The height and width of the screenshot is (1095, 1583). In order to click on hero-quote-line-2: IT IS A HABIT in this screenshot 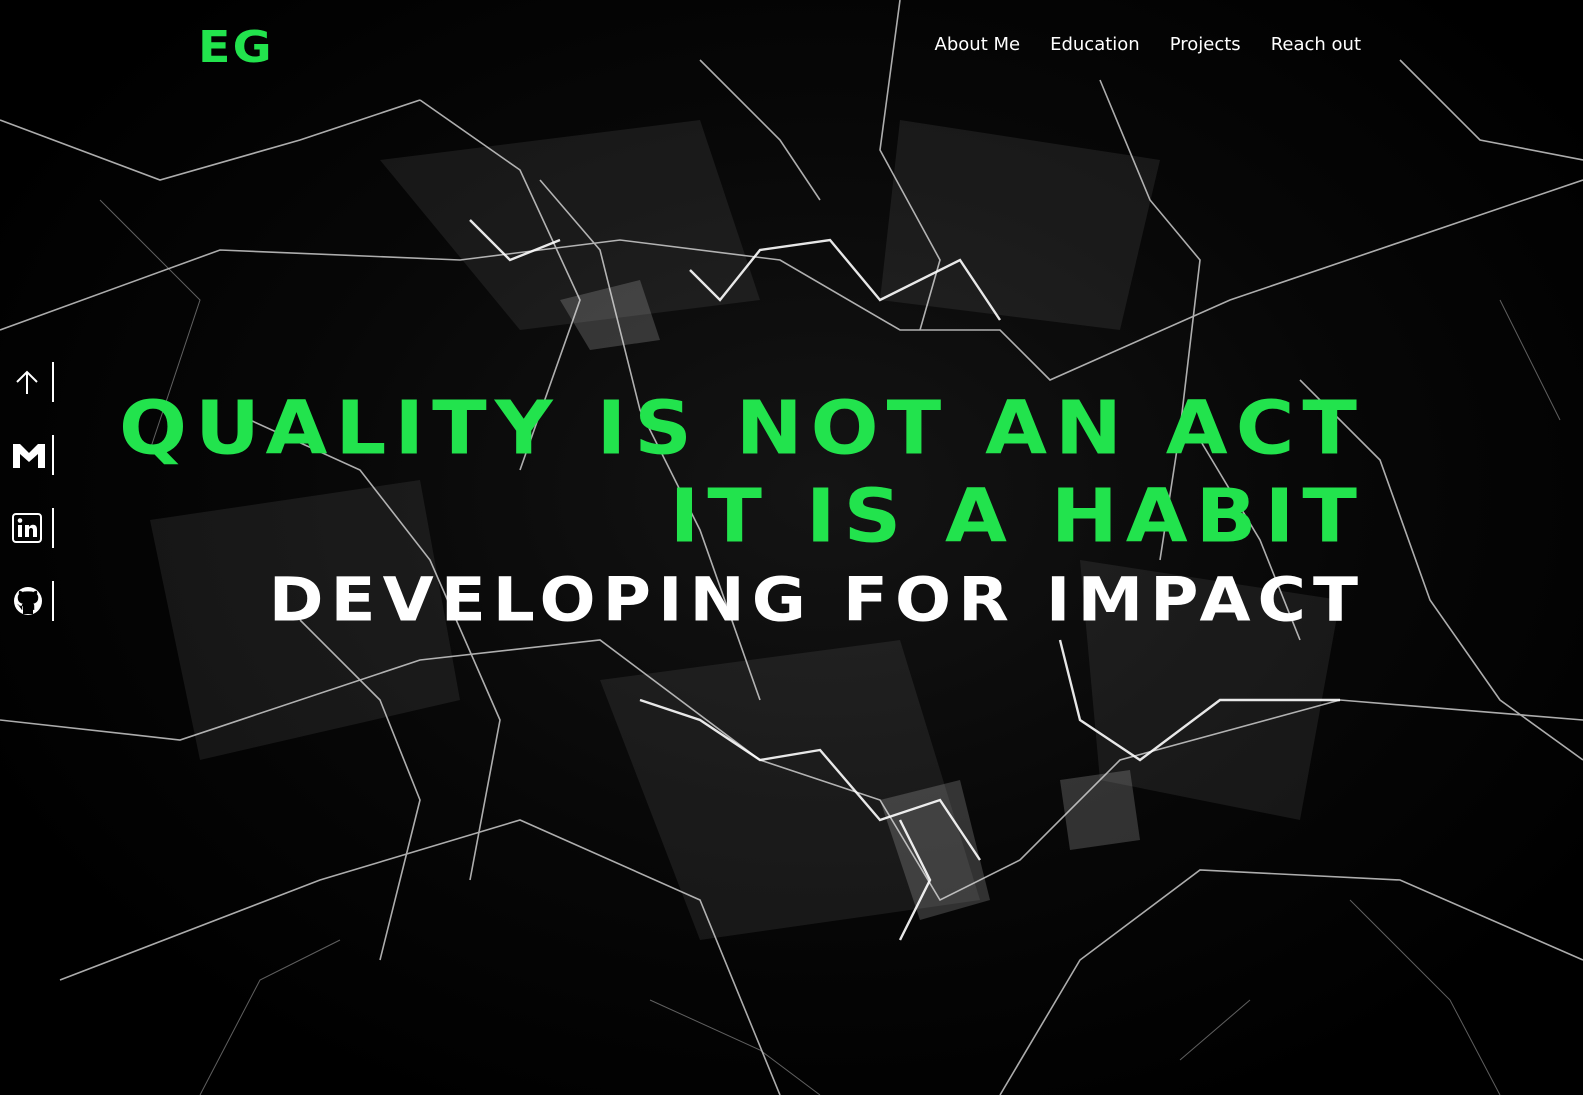, I will do `click(1017, 516)`.